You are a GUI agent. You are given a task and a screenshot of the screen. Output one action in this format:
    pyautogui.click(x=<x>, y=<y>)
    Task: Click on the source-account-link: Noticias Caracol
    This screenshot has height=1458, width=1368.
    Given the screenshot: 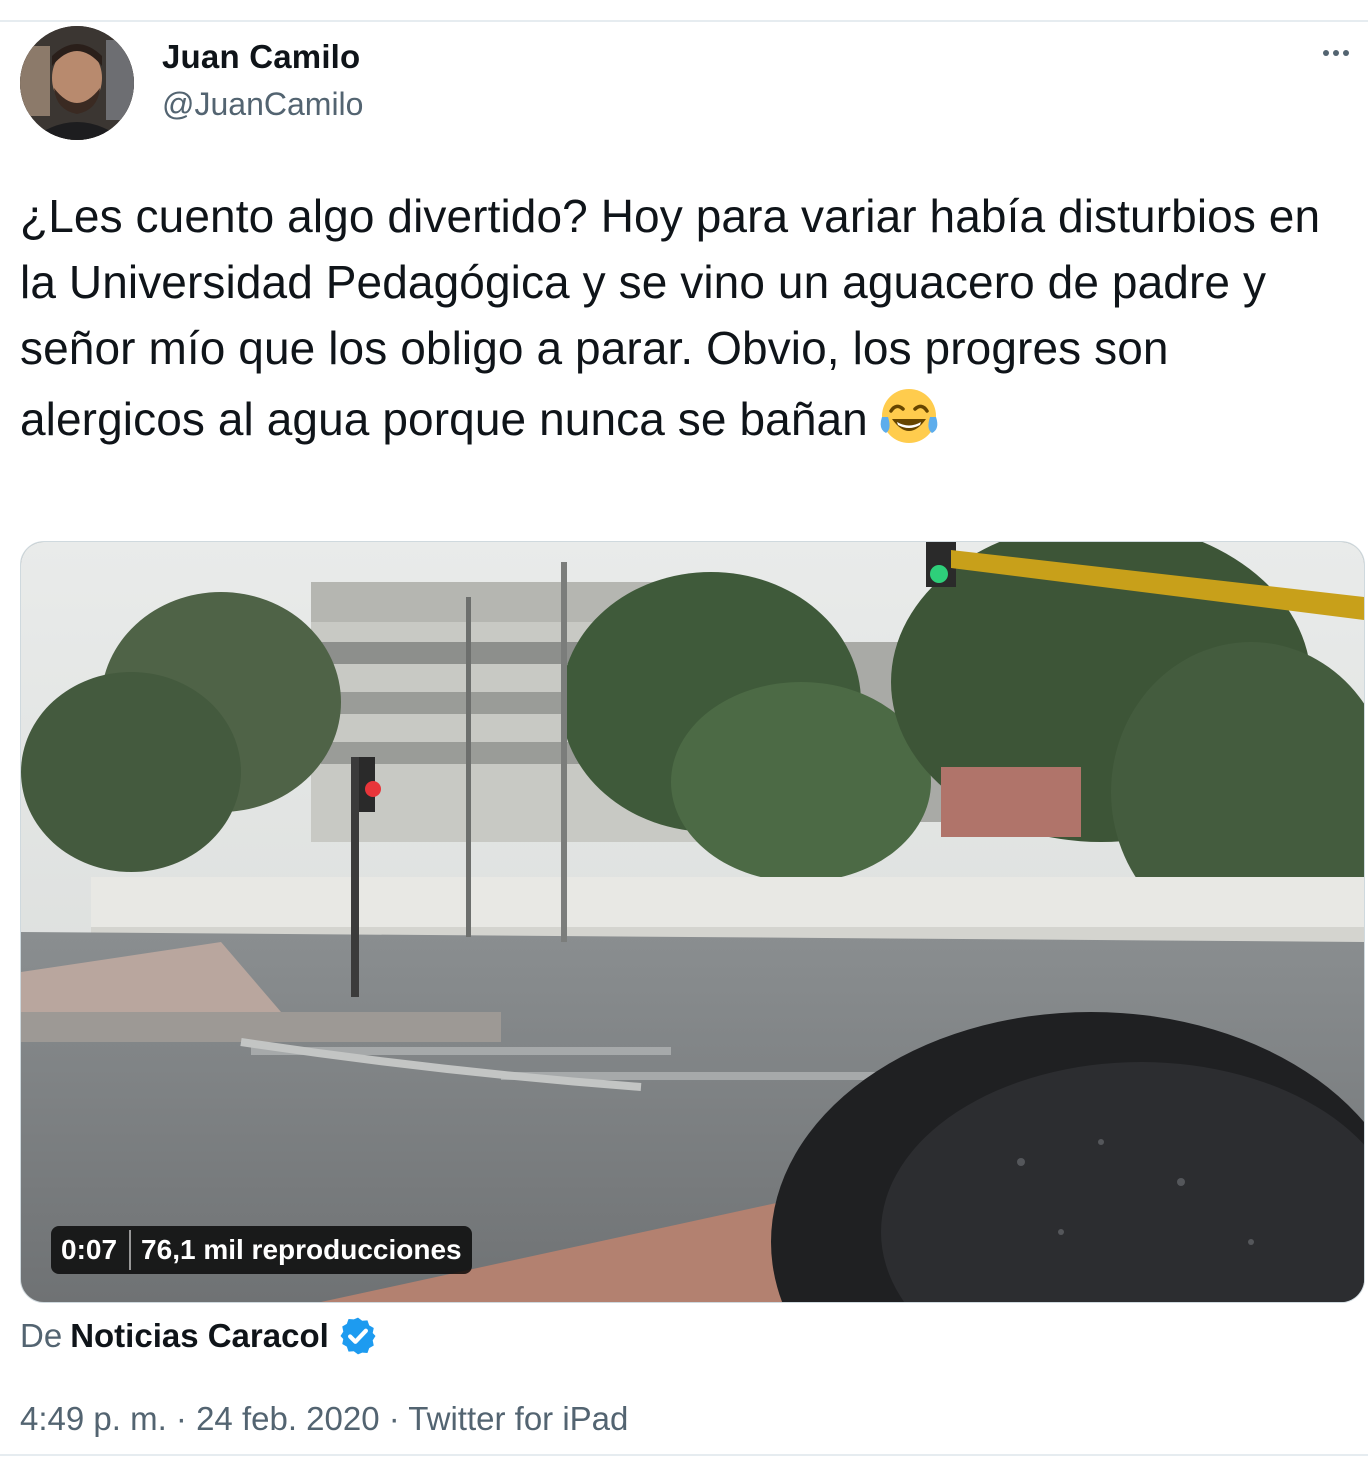 What is the action you would take?
    pyautogui.click(x=199, y=1336)
    